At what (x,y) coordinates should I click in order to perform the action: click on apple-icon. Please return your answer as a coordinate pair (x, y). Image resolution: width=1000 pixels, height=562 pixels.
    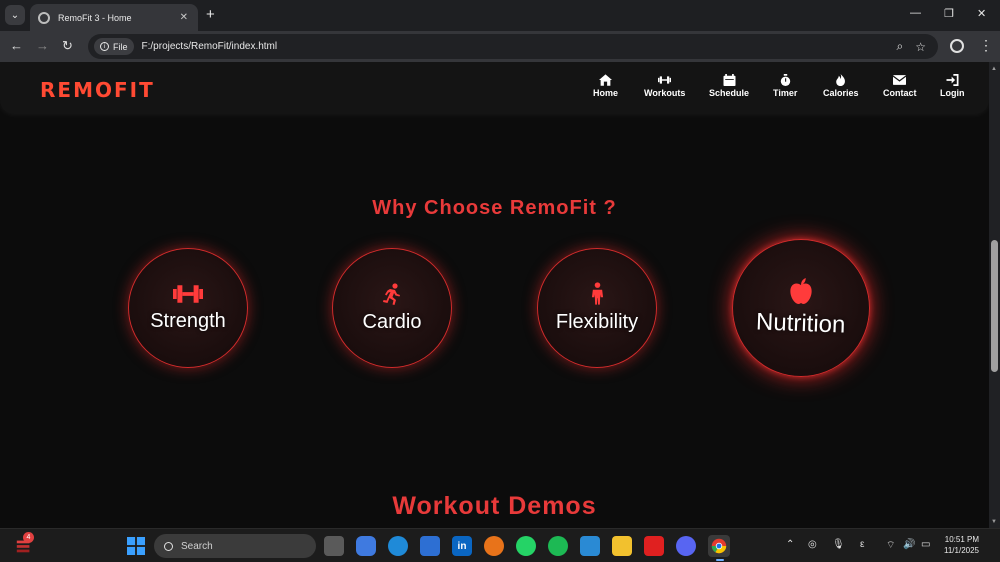
    Looking at the image, I should click on (801, 291).